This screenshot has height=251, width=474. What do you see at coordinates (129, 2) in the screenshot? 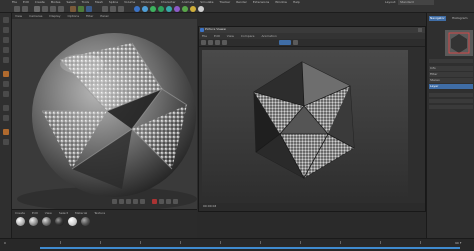
I see `menu-item: Volume` at bounding box center [129, 2].